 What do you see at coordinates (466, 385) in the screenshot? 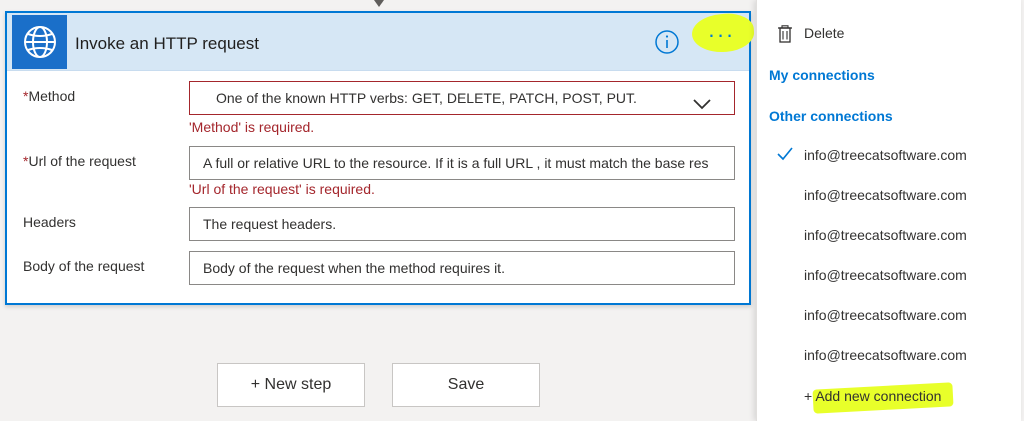
I see `save-button: Save` at bounding box center [466, 385].